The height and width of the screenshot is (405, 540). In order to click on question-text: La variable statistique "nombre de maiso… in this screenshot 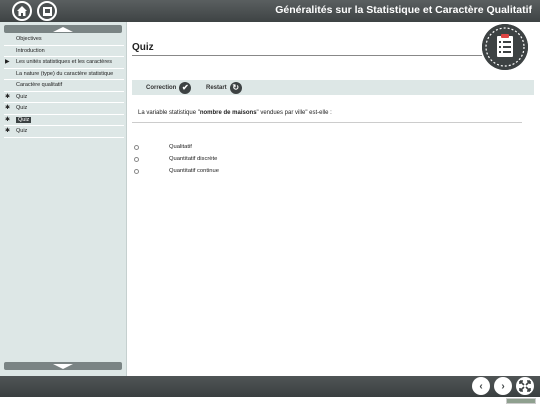, I will do `click(235, 113)`.